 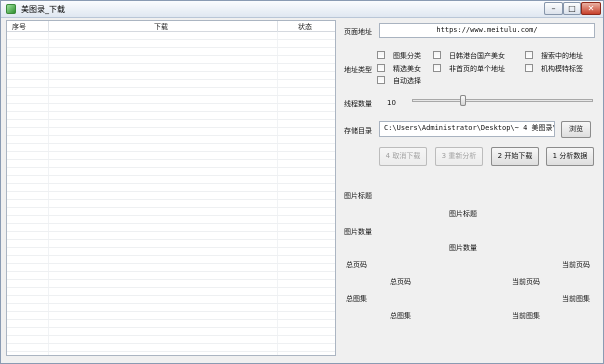 What do you see at coordinates (19, 27) in the screenshot?
I see `column-header-index: 序号` at bounding box center [19, 27].